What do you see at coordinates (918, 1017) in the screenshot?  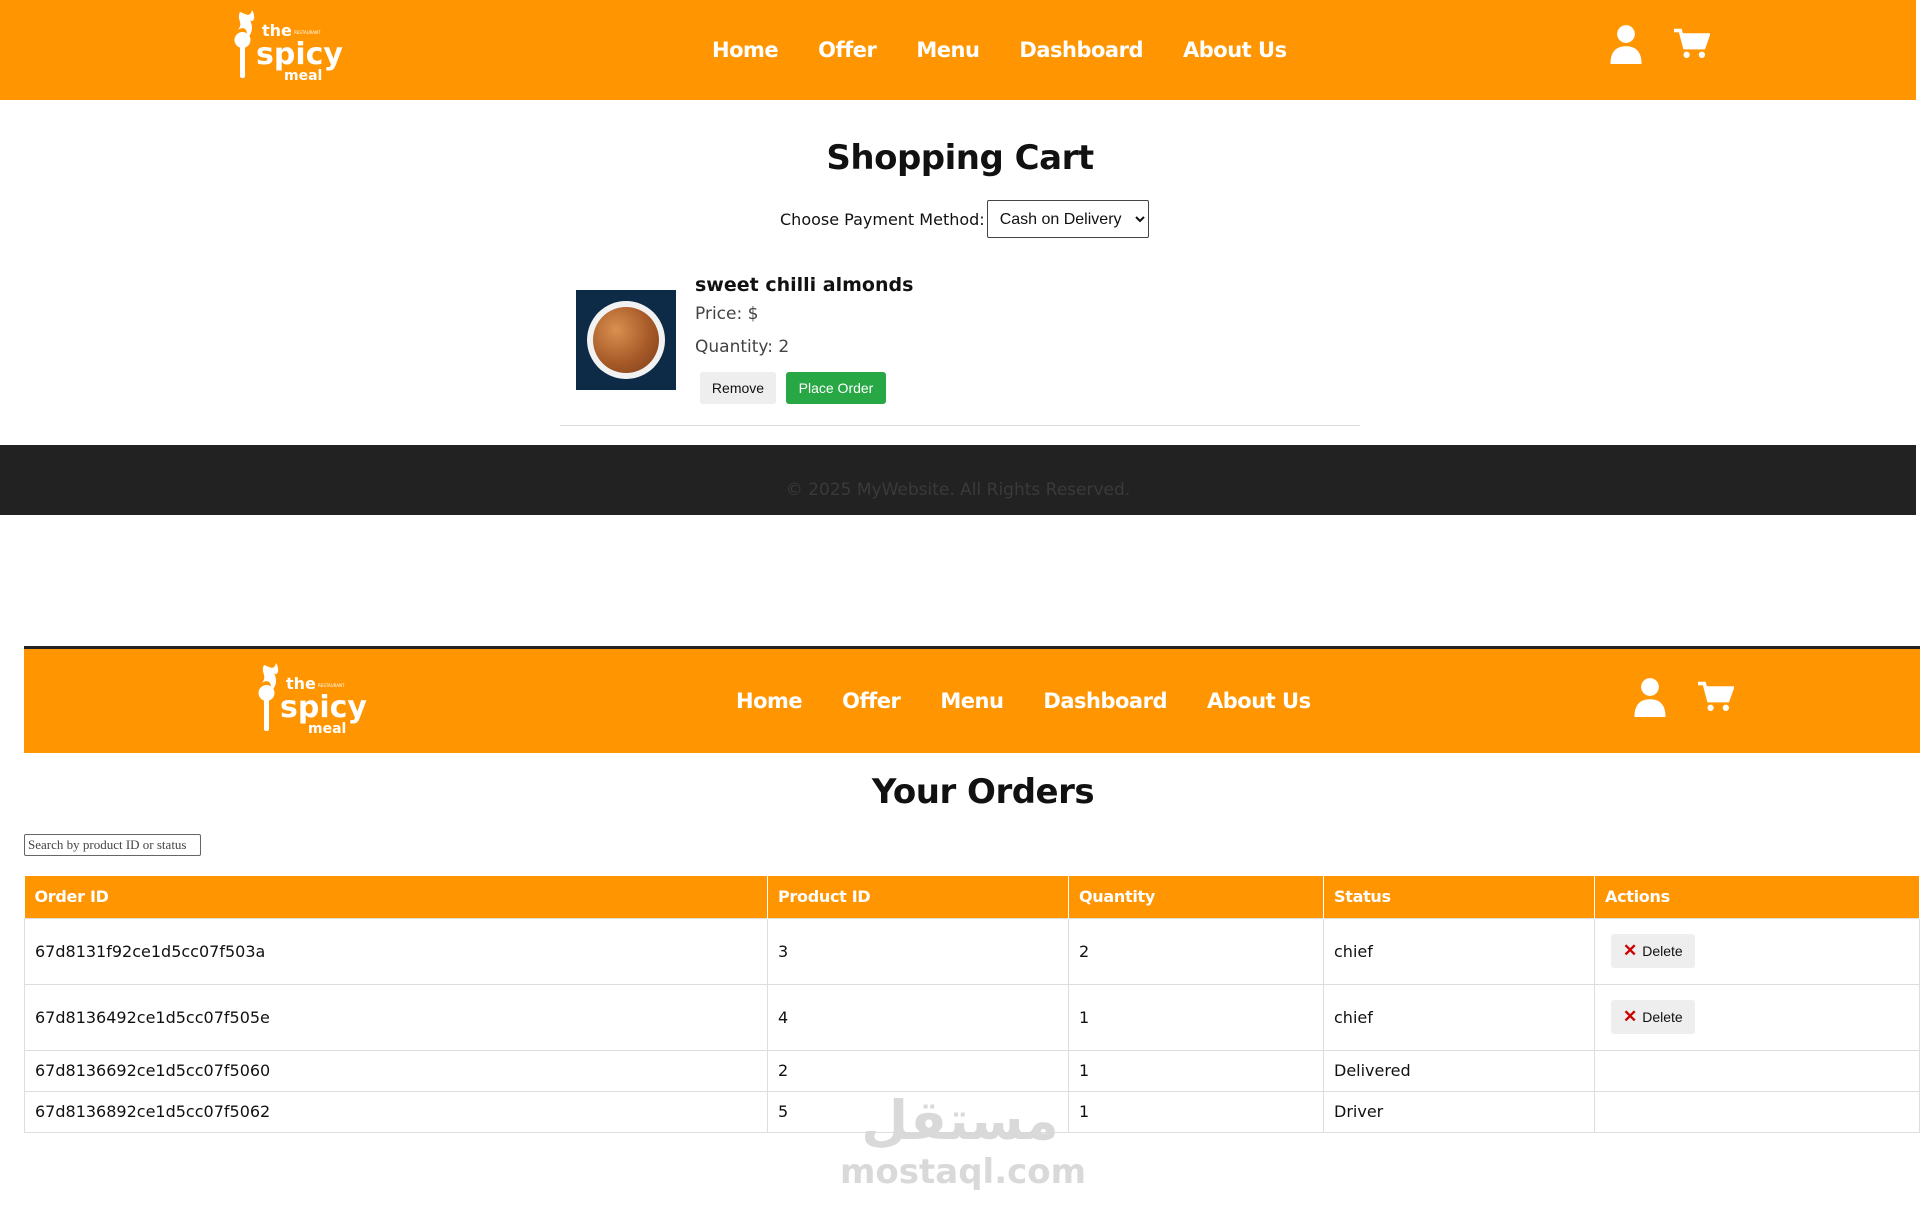 I see `product-id-cell: 4` at bounding box center [918, 1017].